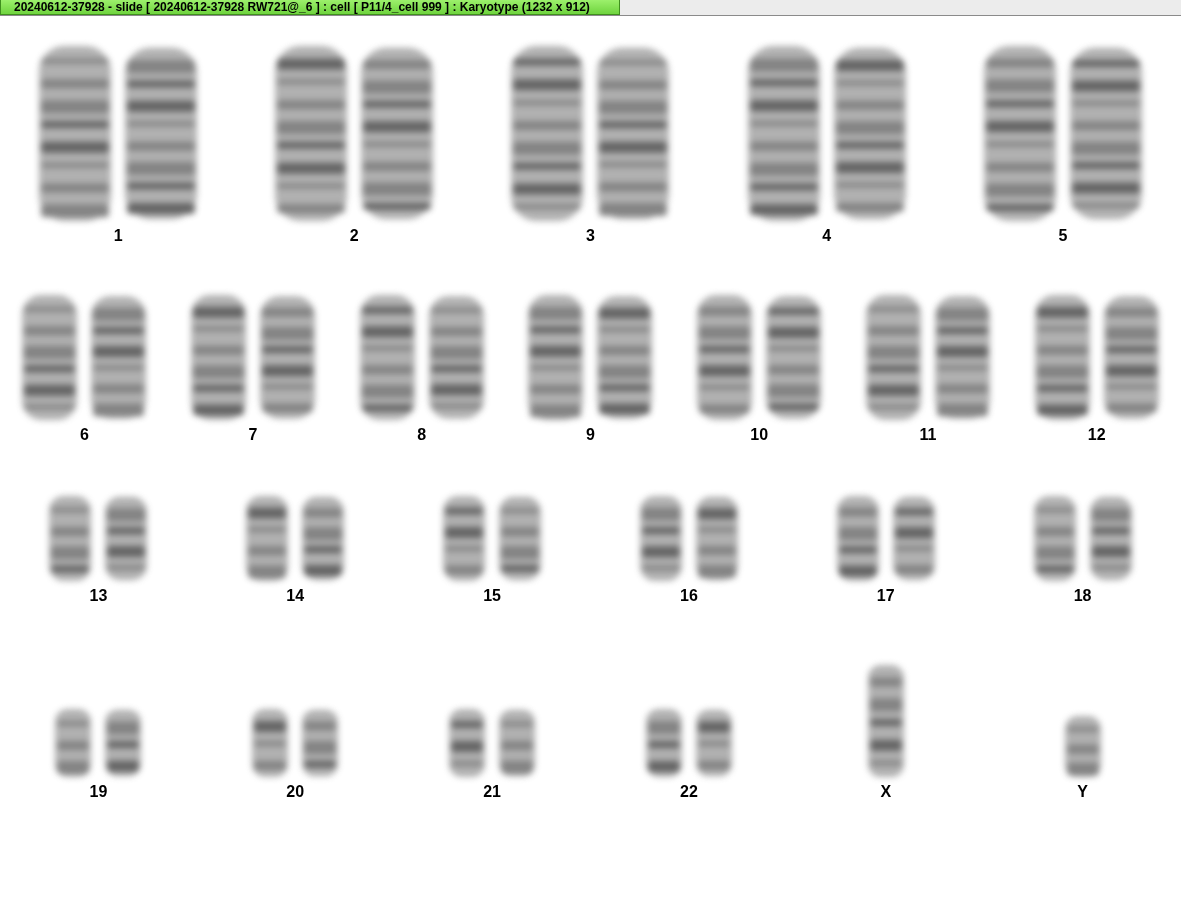 The width and height of the screenshot is (1181, 898). Describe the element at coordinates (422, 435) in the screenshot. I see `chromosome-label: 8` at that location.